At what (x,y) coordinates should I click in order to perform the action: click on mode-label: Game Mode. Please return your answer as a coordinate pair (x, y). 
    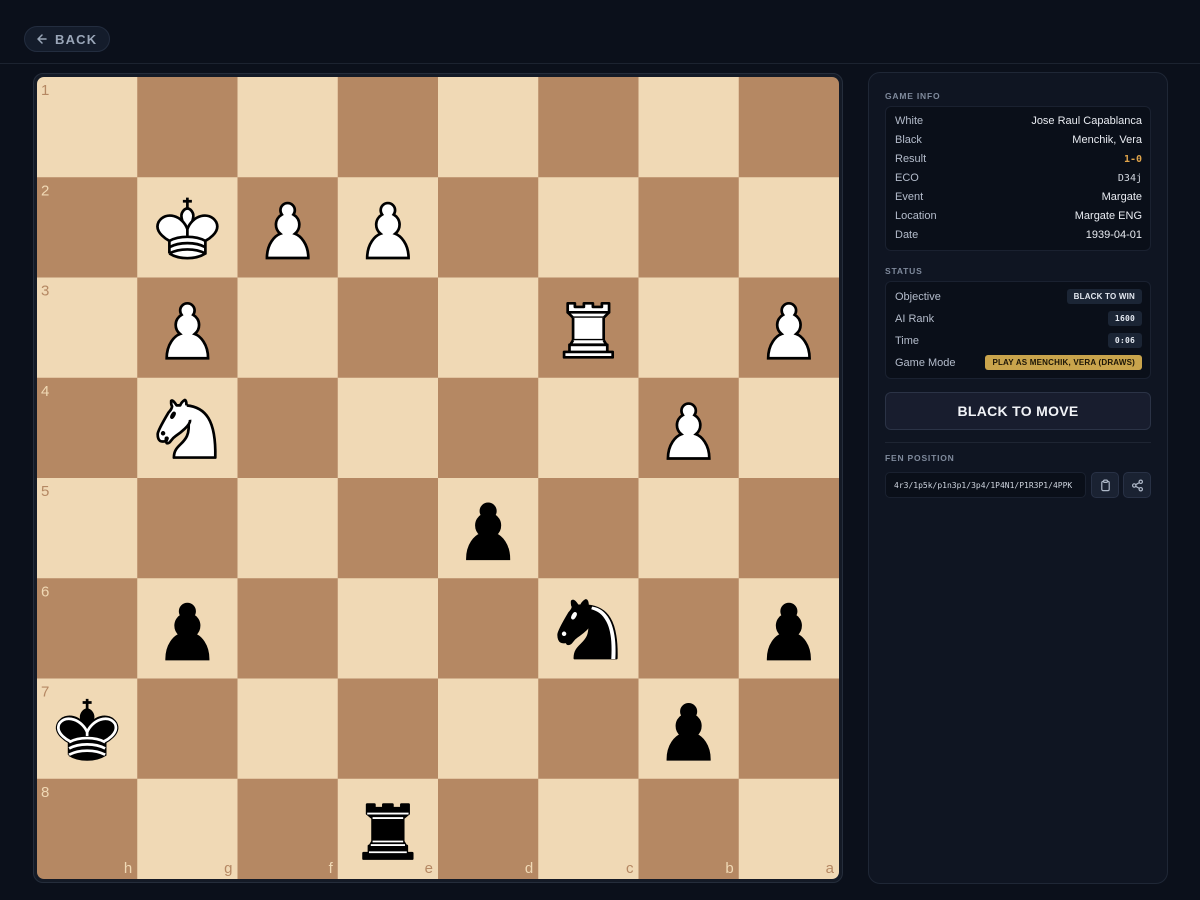
    Looking at the image, I should click on (925, 362).